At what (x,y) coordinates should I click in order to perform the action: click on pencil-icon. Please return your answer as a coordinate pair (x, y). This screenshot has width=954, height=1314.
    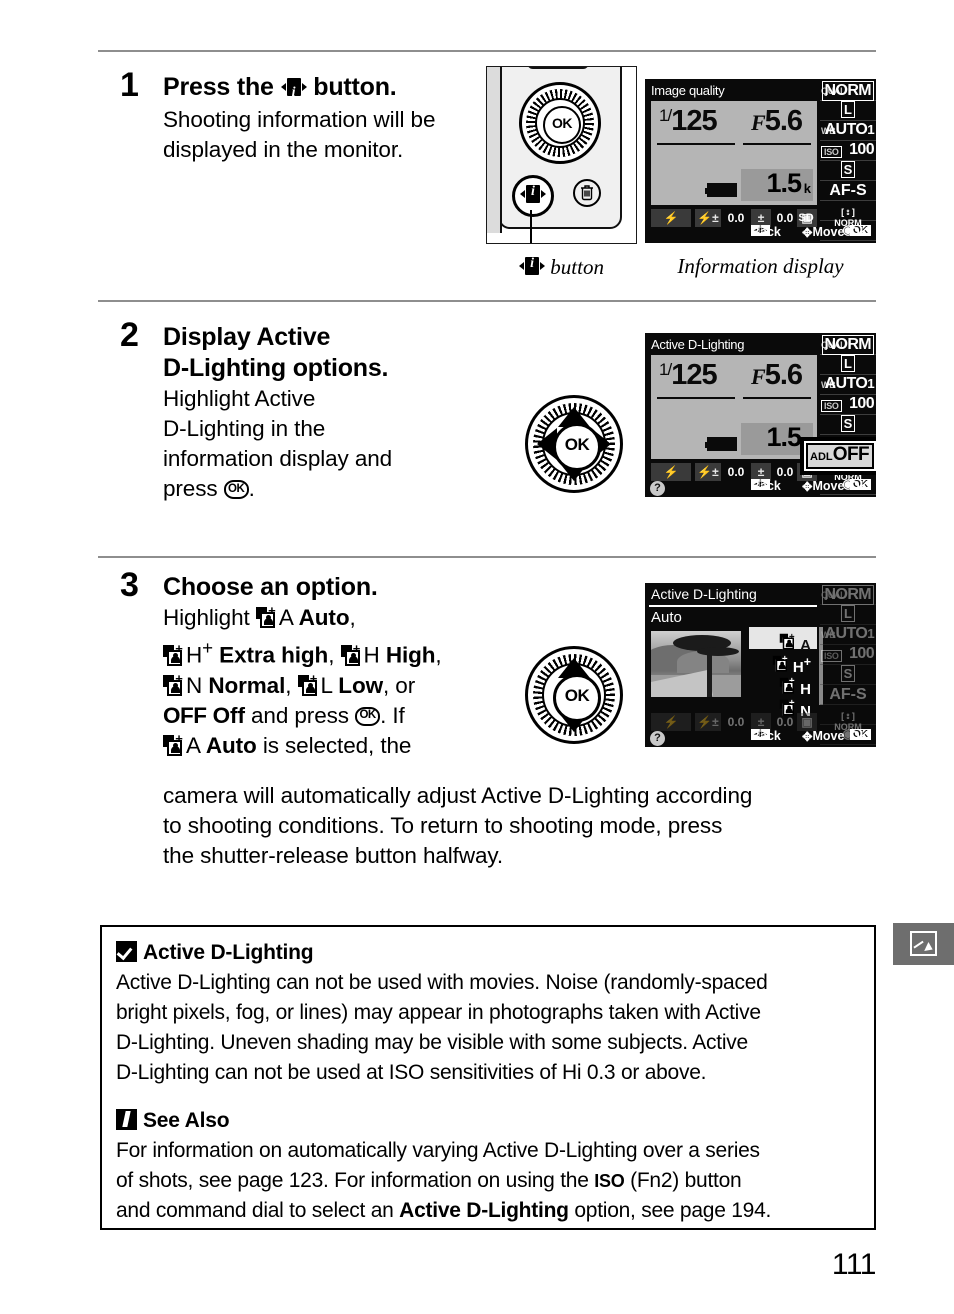
    Looking at the image, I should click on (126, 1119).